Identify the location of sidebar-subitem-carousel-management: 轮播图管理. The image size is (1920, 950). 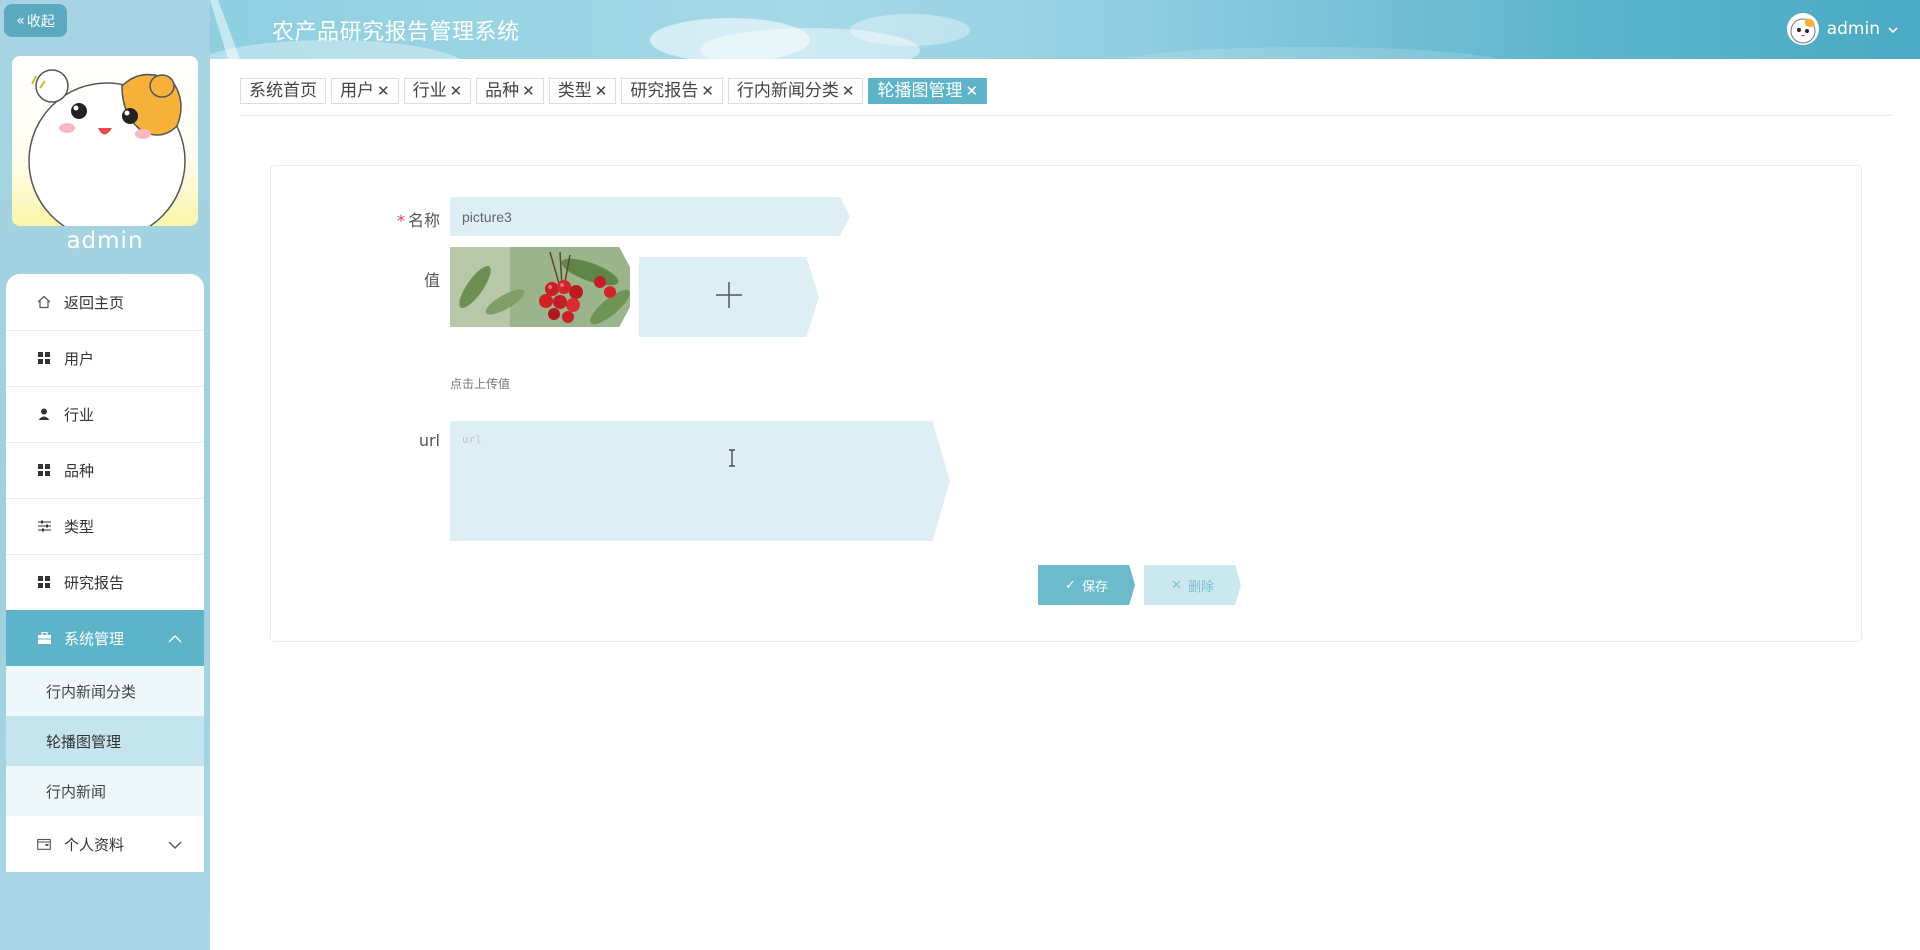
(105, 741).